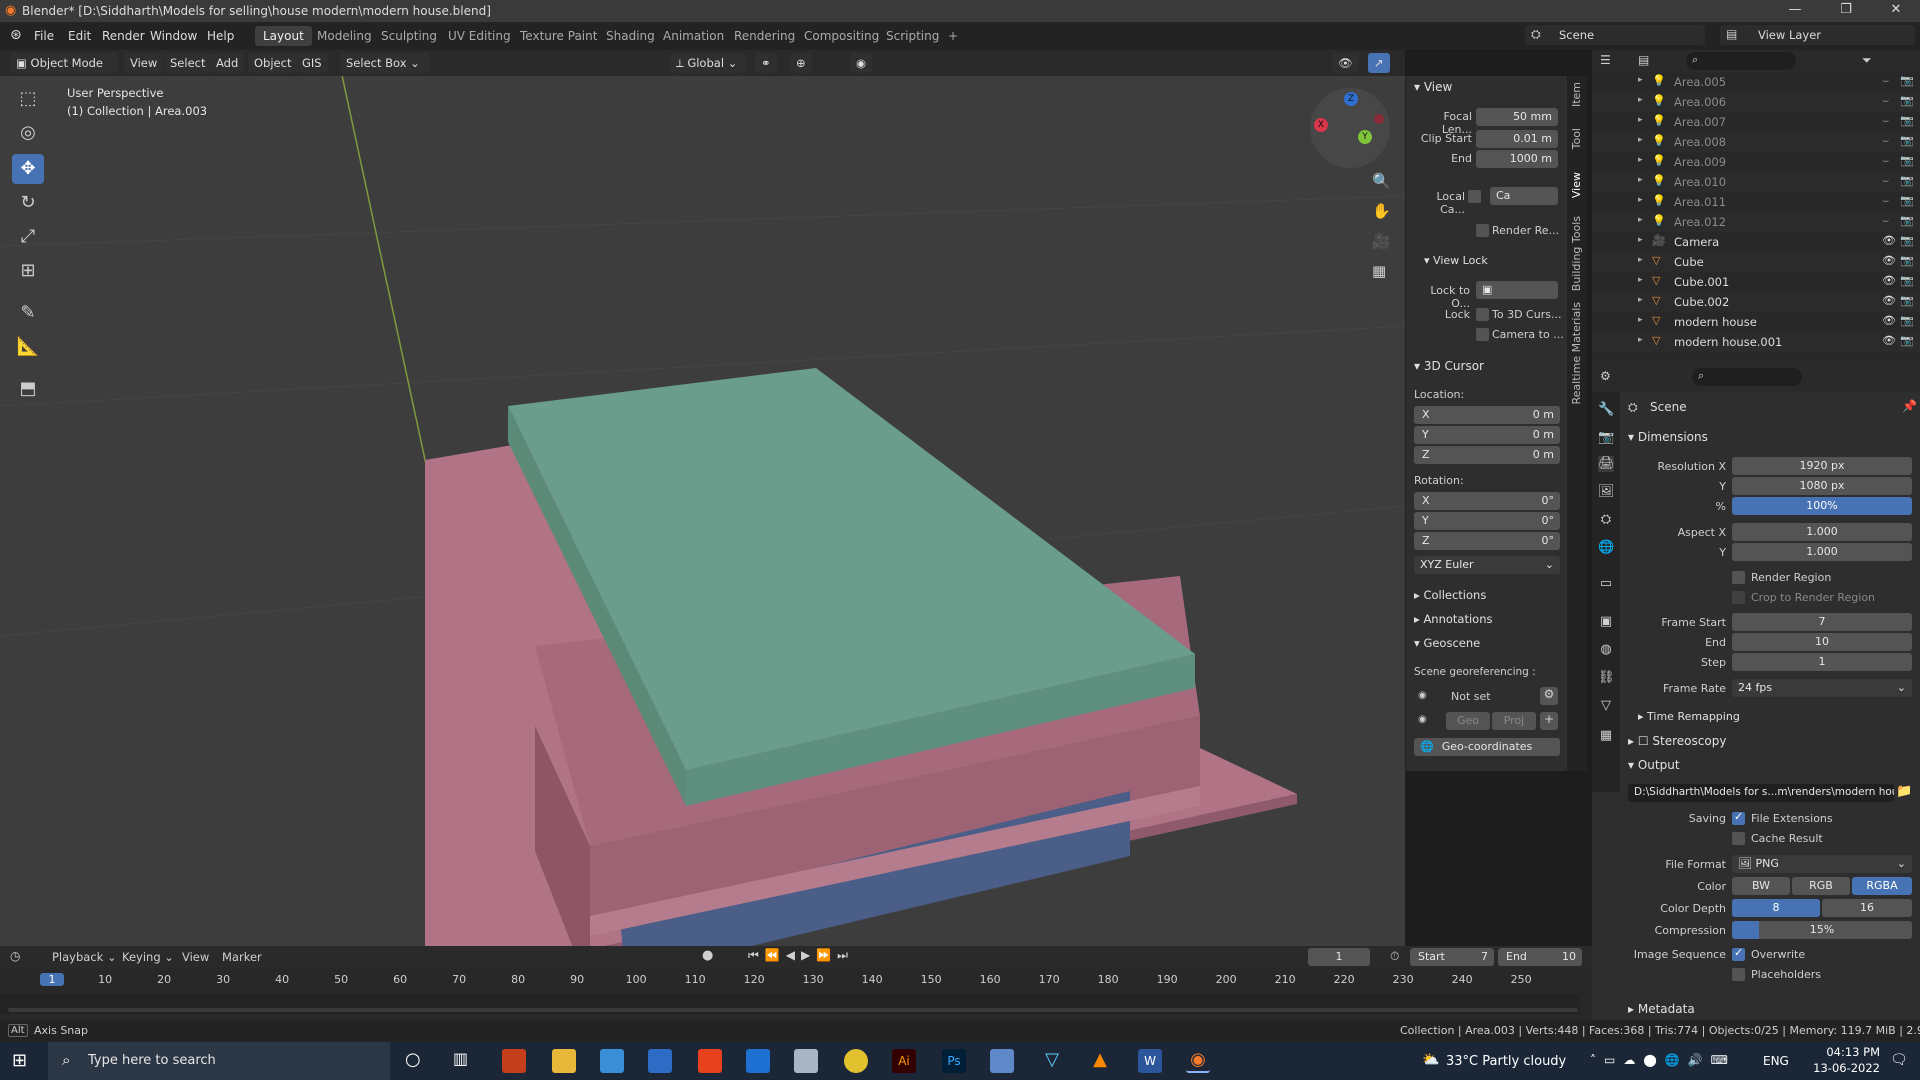 The width and height of the screenshot is (1920, 1080). I want to click on outliner-search-input: ⌕, so click(1741, 61).